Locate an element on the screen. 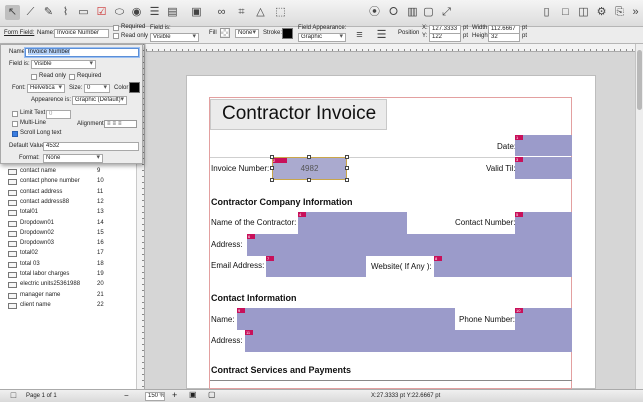 The height and width of the screenshot is (402, 643). zoom-in-icon: + is located at coordinates (174, 395).